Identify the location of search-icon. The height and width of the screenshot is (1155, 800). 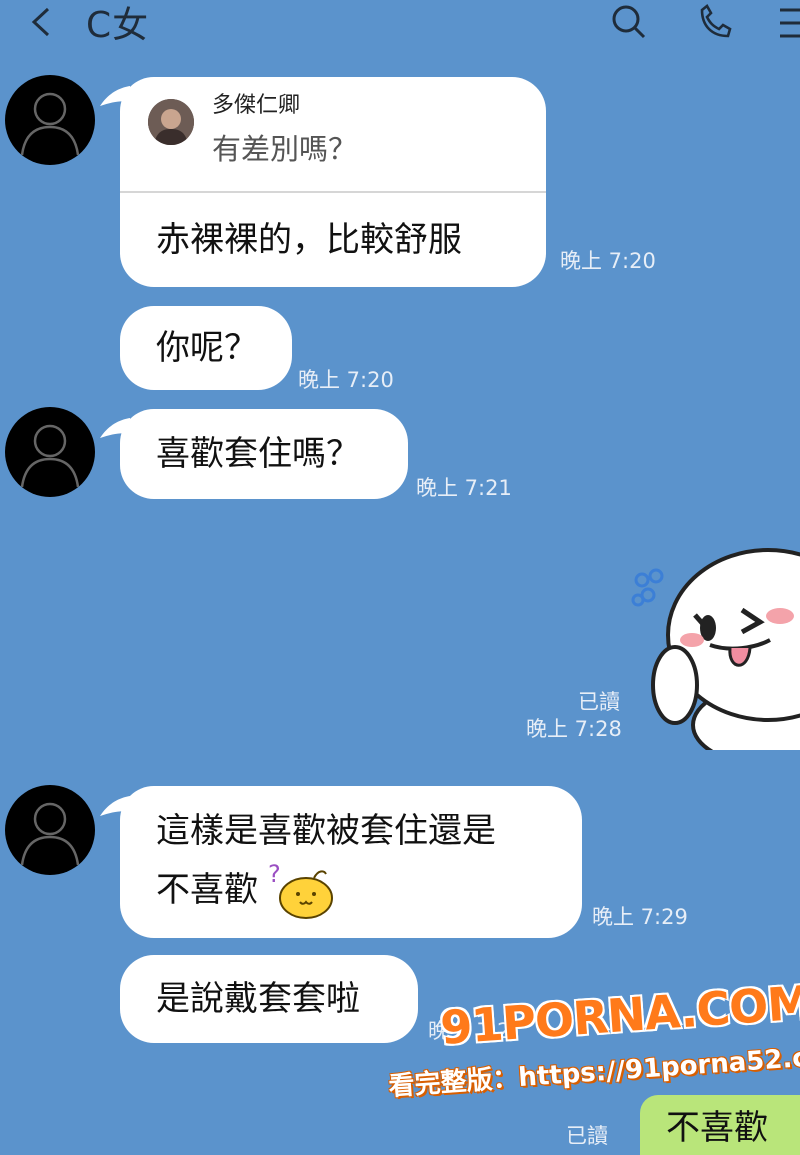
(628, 23).